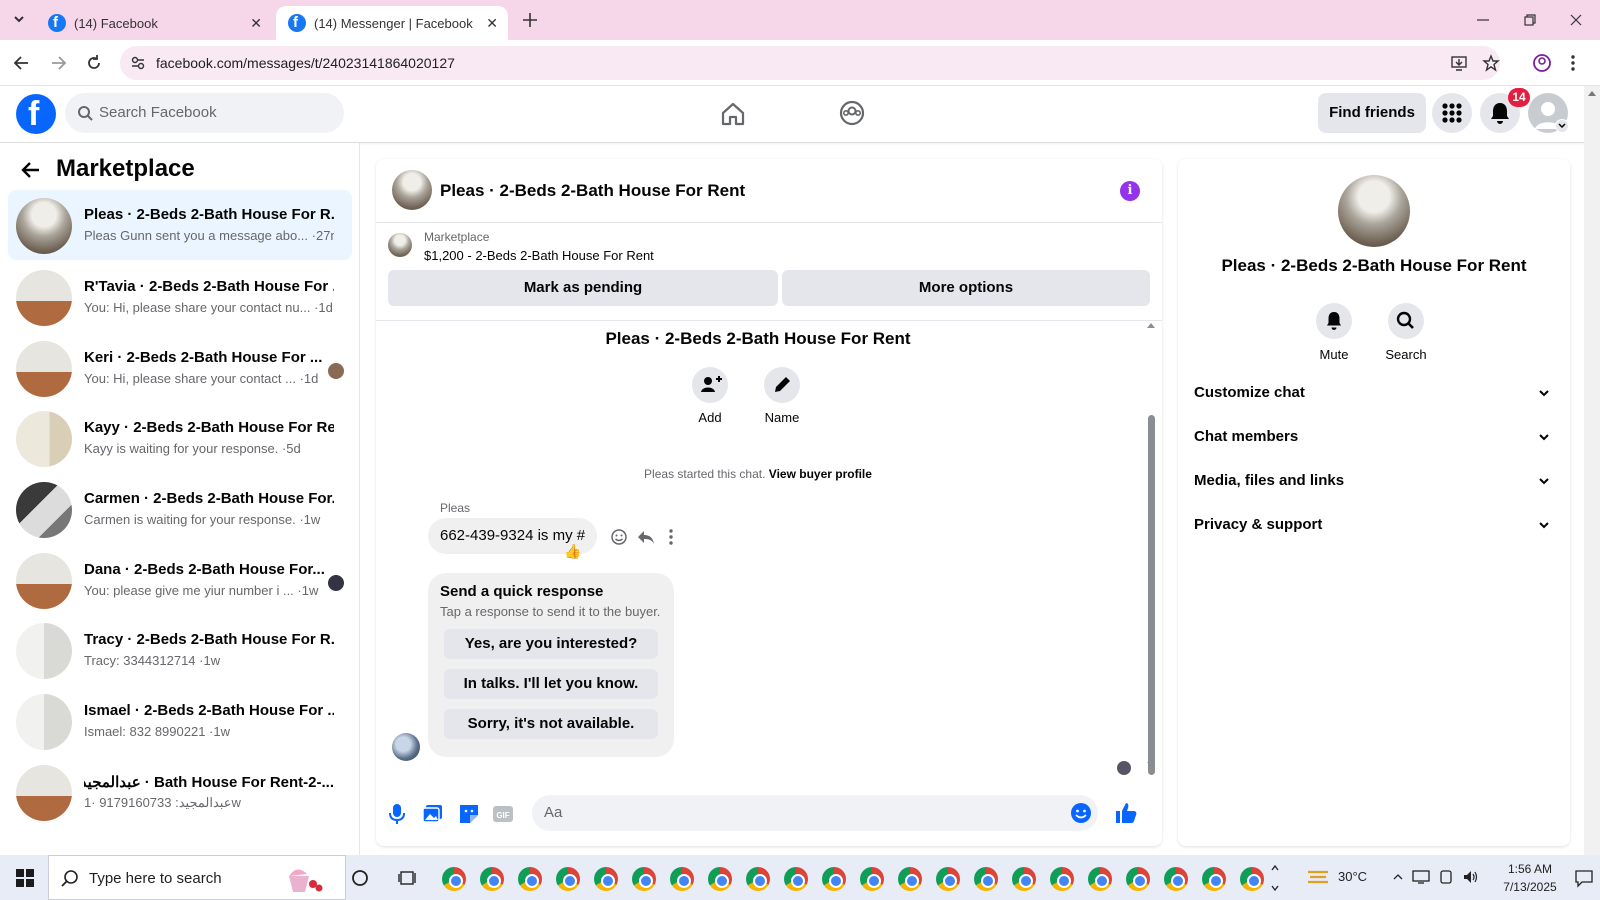 Image resolution: width=1600 pixels, height=900 pixels. What do you see at coordinates (1446, 877) in the screenshot?
I see `device-icon` at bounding box center [1446, 877].